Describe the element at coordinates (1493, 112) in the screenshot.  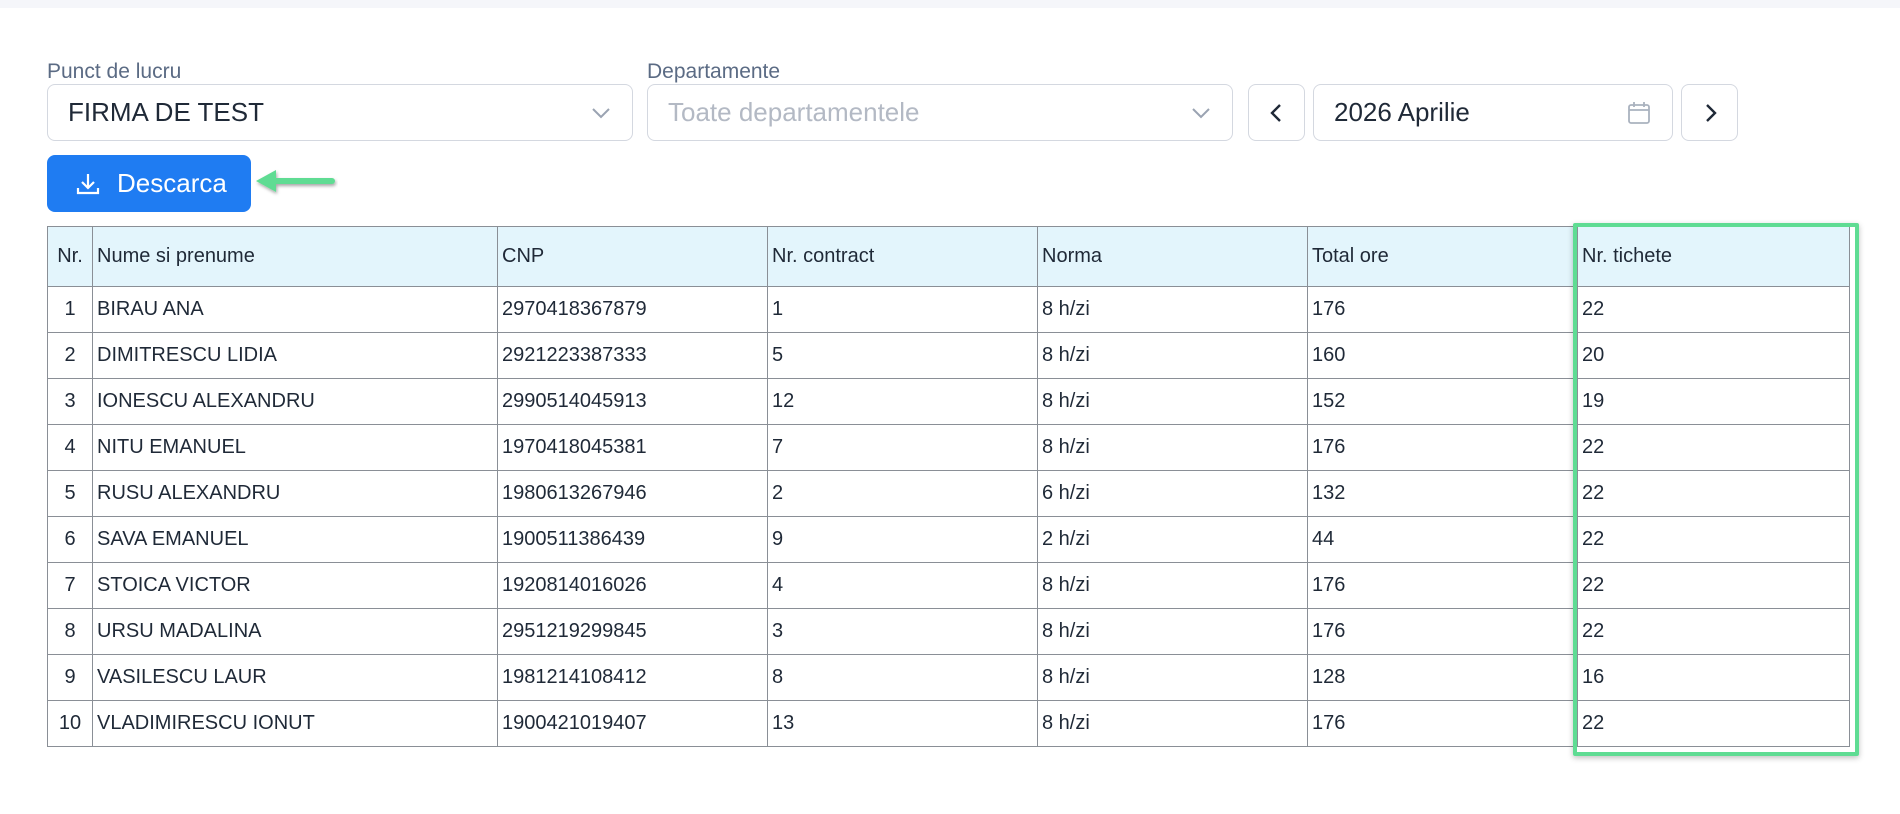
I see `month-picker: 2026 Aprilie` at that location.